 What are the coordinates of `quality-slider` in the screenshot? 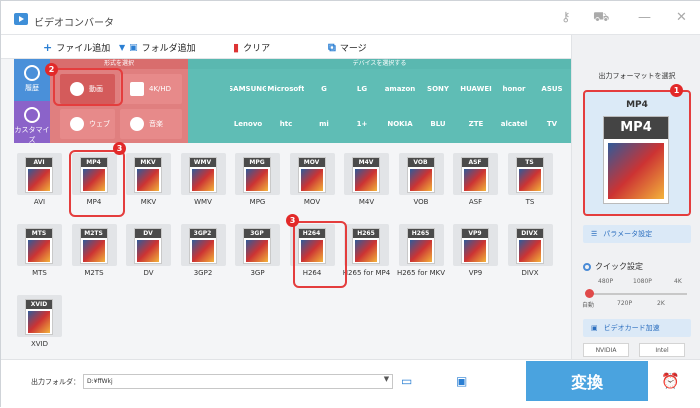 It's located at (637, 294).